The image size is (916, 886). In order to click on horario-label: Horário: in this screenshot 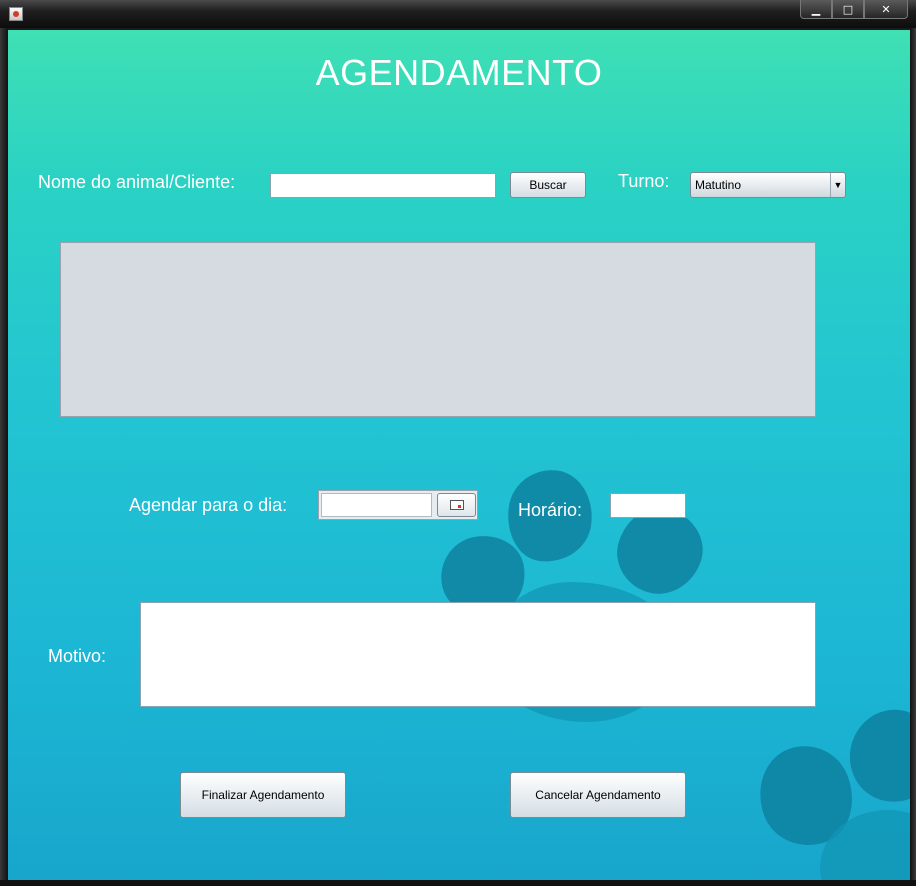, I will do `click(550, 510)`.